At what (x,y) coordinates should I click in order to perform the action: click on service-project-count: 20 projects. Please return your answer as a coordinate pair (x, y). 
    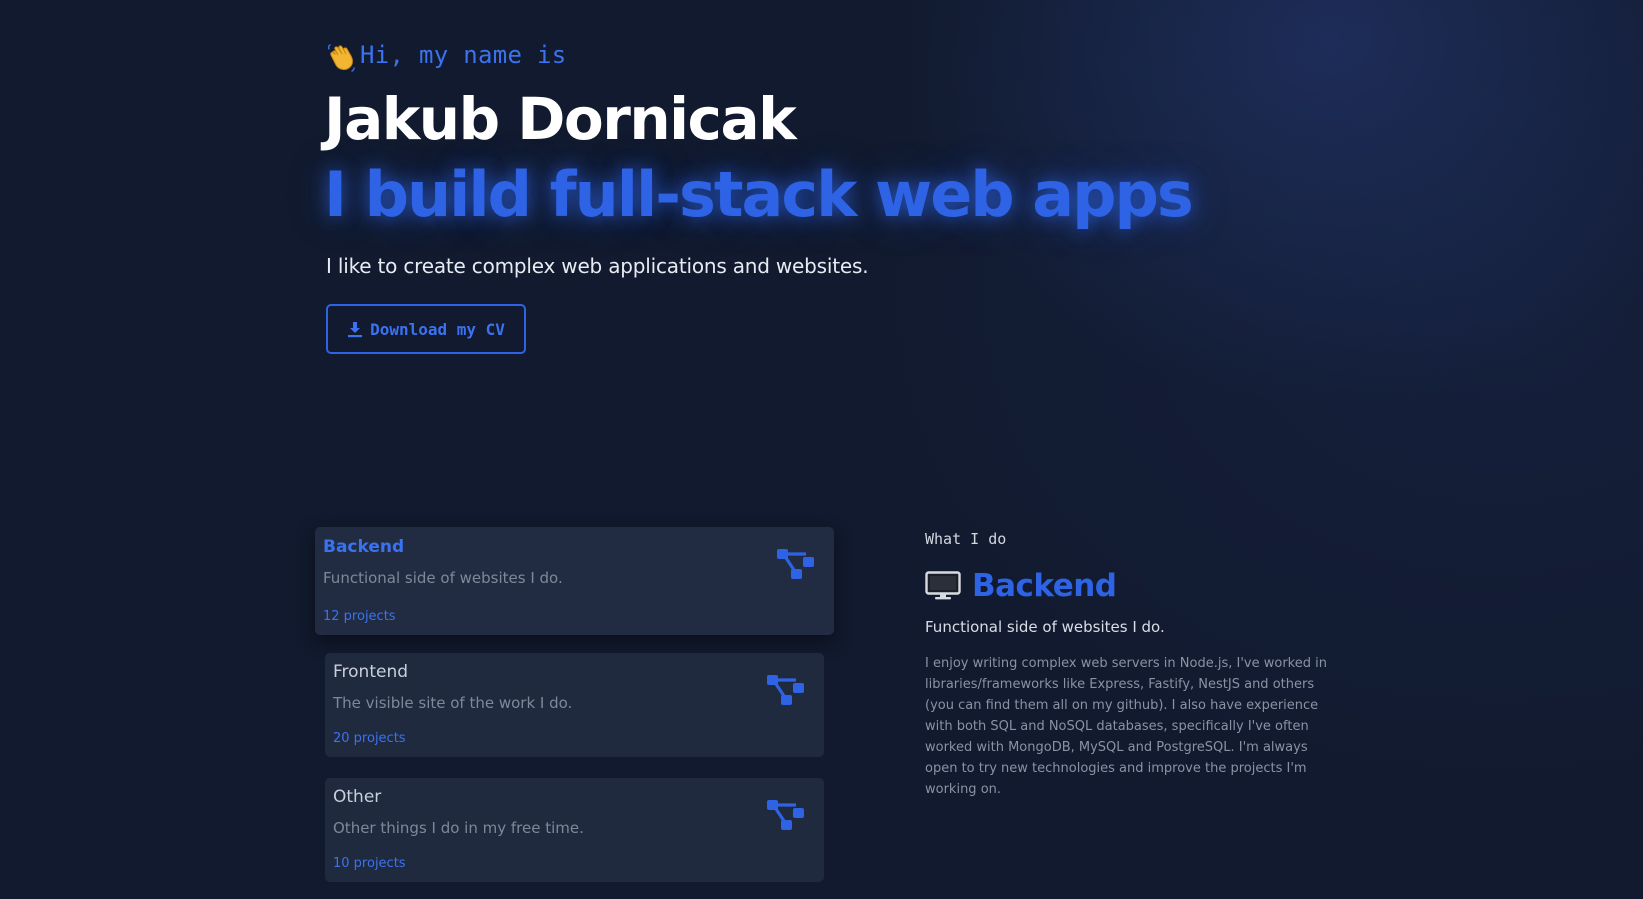
    Looking at the image, I should click on (369, 738).